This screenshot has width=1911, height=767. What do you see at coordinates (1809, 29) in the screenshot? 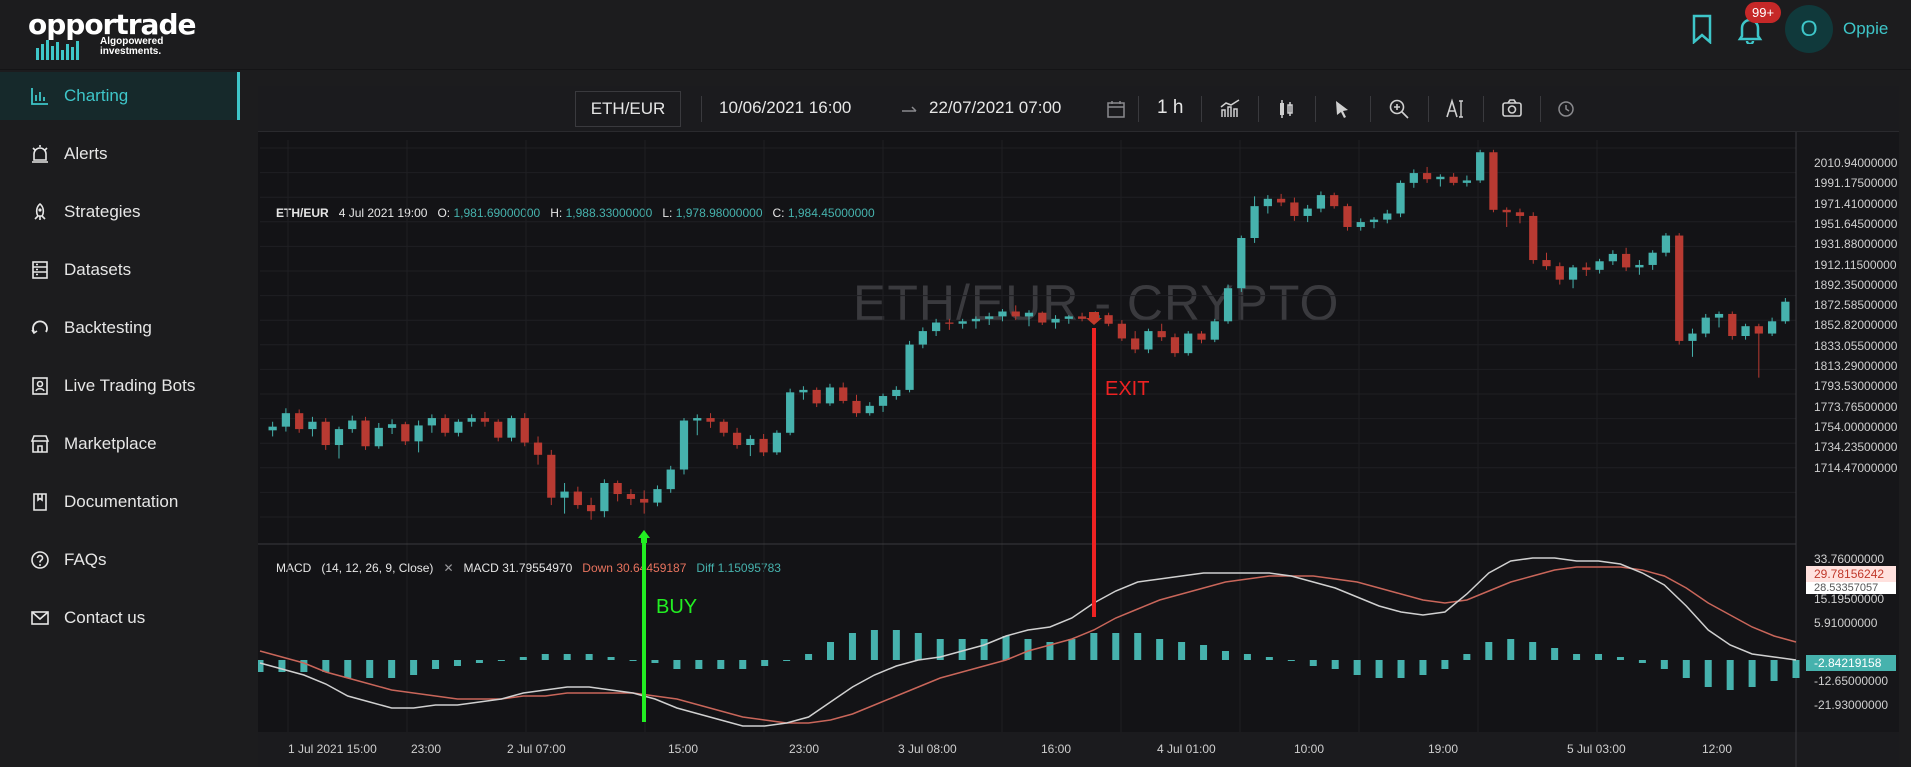
I see `avatar: O` at bounding box center [1809, 29].